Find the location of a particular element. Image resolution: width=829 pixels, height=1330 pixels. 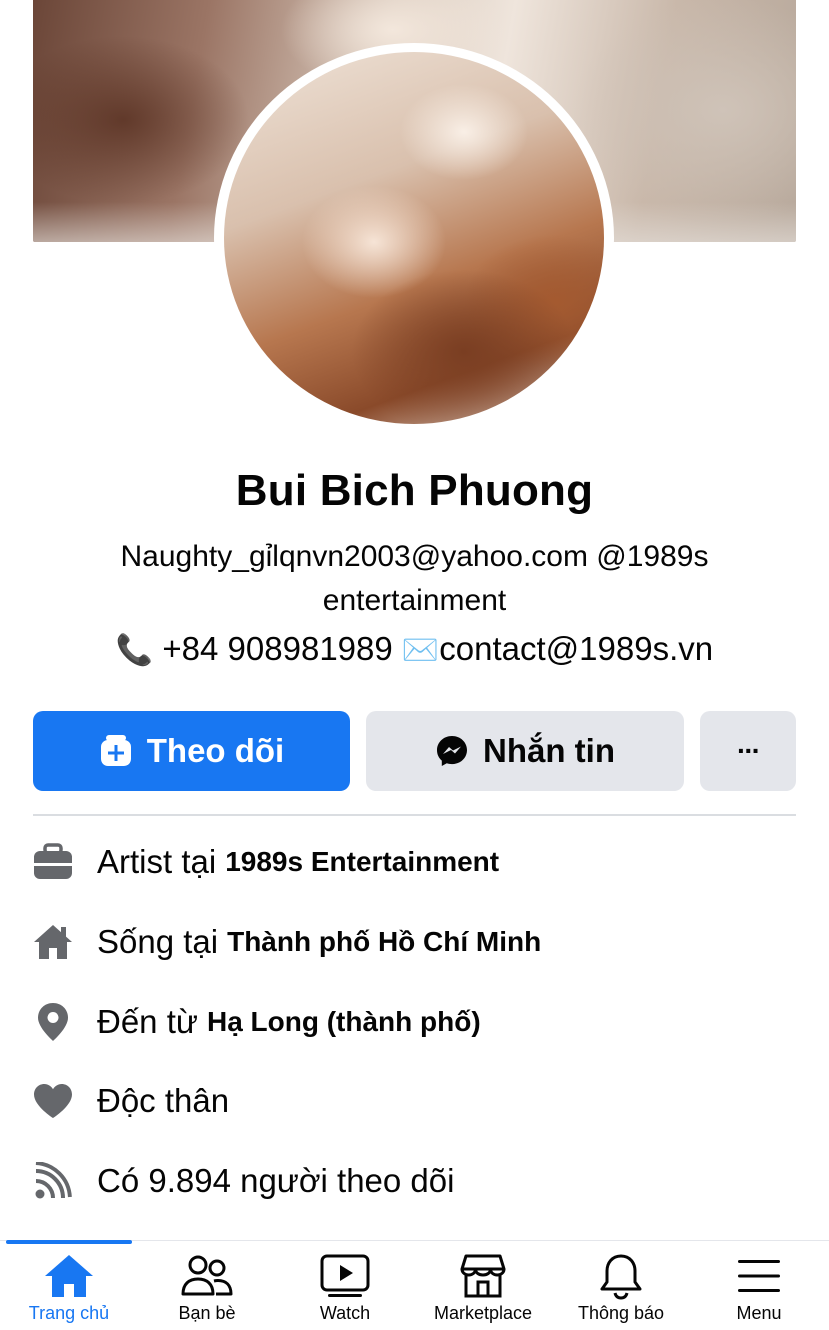

info-from: Đến từ Hạ Long (thành phố) is located at coordinates (414, 1022).